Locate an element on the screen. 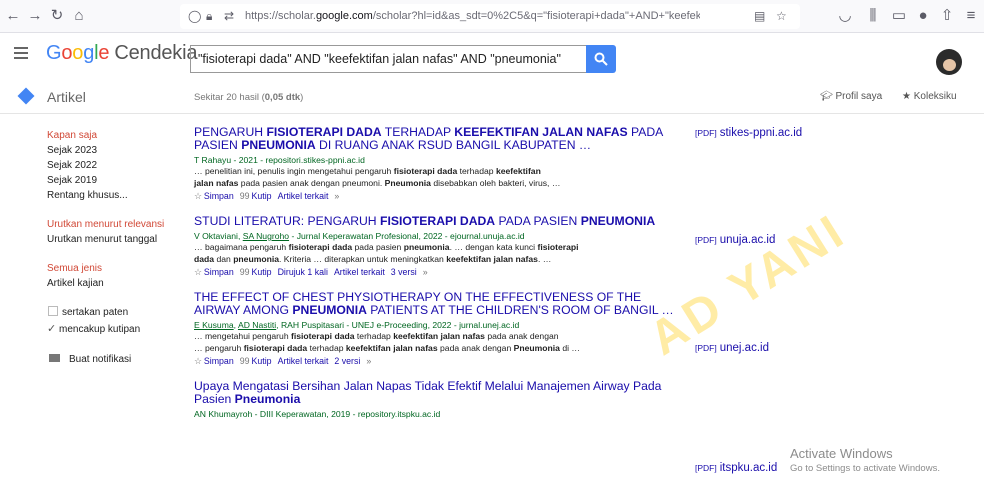 Image resolution: width=984 pixels, height=498 pixels. pdf-link: [PDF] itspku.ac.id is located at coordinates (736, 468).